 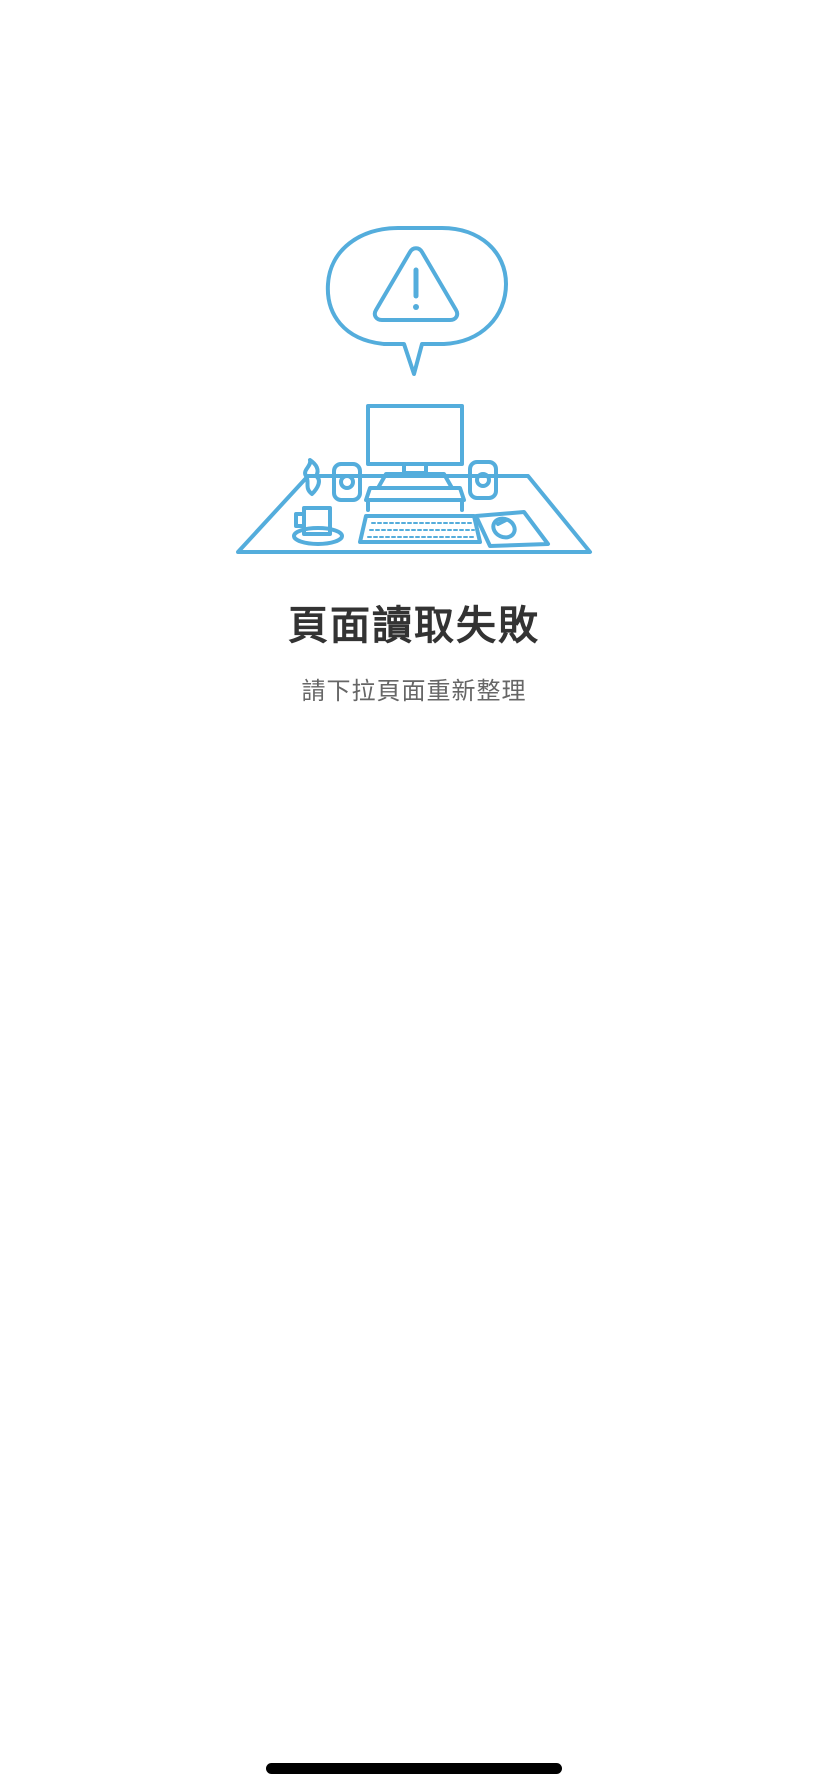 I want to click on speaker-left-icon, so click(x=347, y=482).